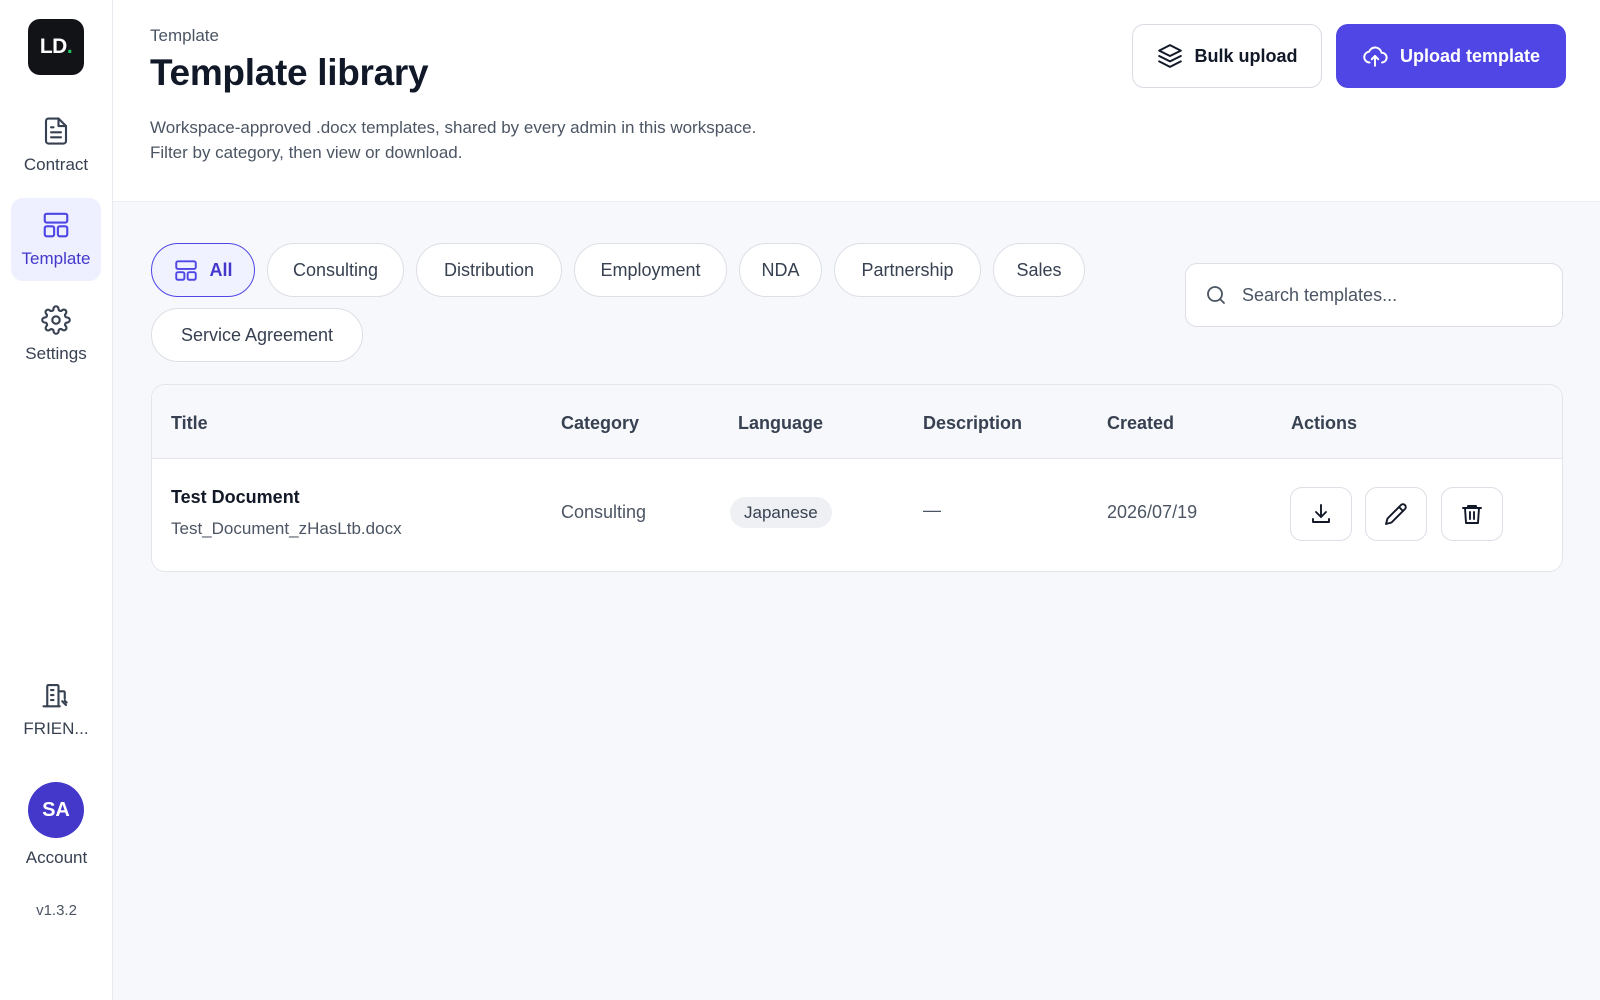 The width and height of the screenshot is (1600, 1000). I want to click on filter-chip-label: Consulting, so click(335, 269).